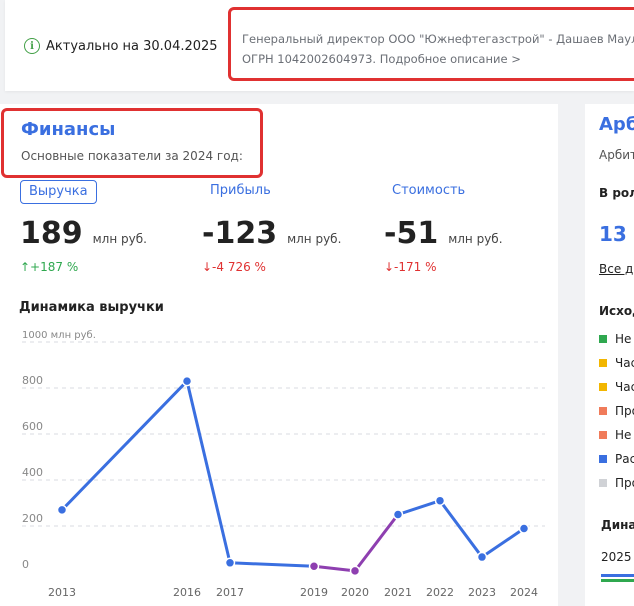 This screenshot has height=606, width=634. Describe the element at coordinates (617, 525) in the screenshot. I see `dynamics-title: Динамика` at that location.